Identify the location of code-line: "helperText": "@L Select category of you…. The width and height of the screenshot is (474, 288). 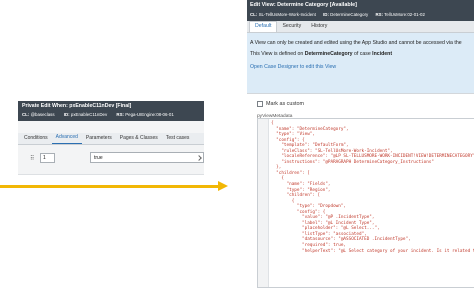
(372, 251).